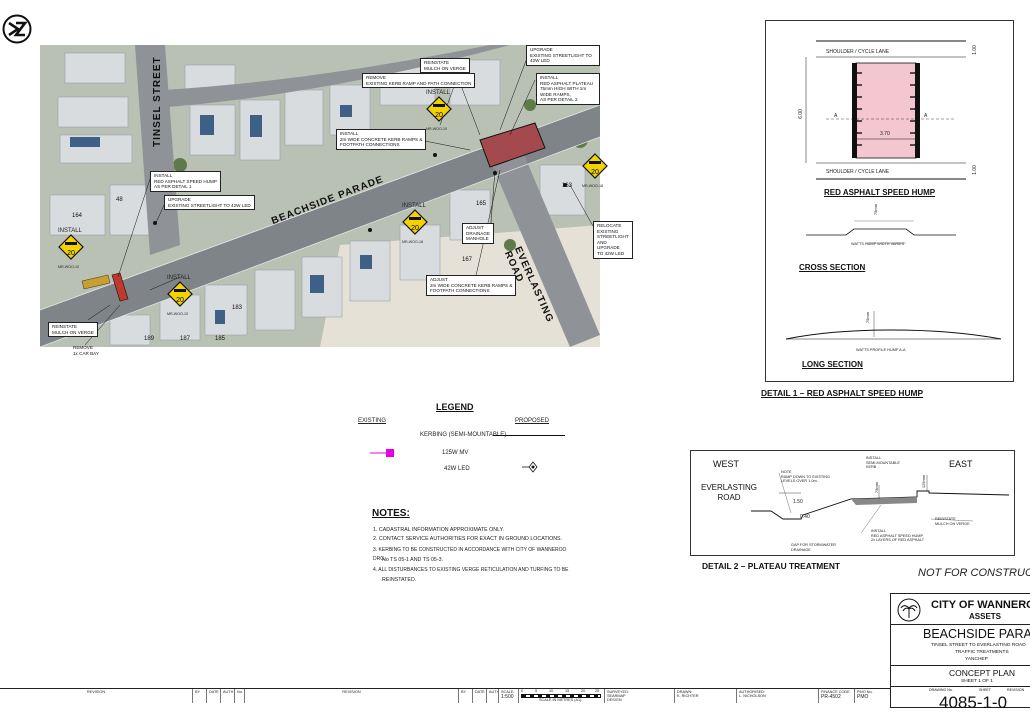 The width and height of the screenshot is (1030, 713). What do you see at coordinates (227, 696) in the screenshot?
I see `auth-column: AUTH` at bounding box center [227, 696].